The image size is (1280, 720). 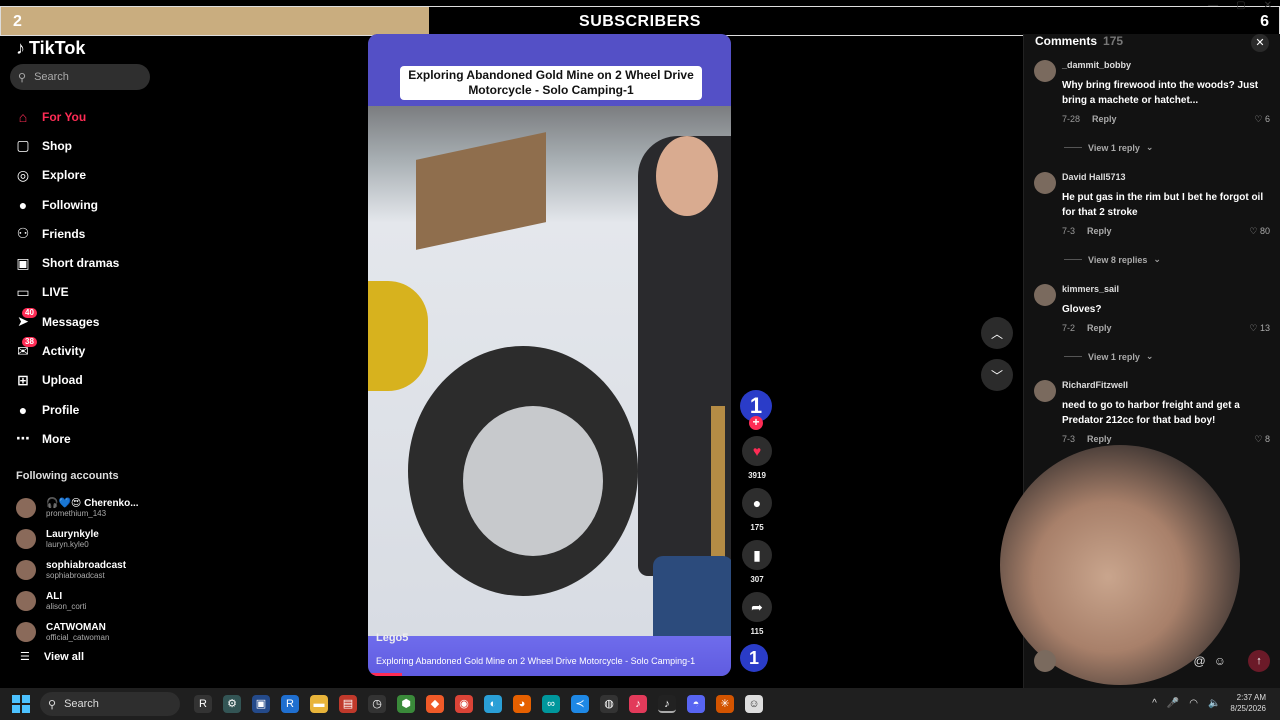 I want to click on share-button: ➦ 115, so click(x=757, y=614).